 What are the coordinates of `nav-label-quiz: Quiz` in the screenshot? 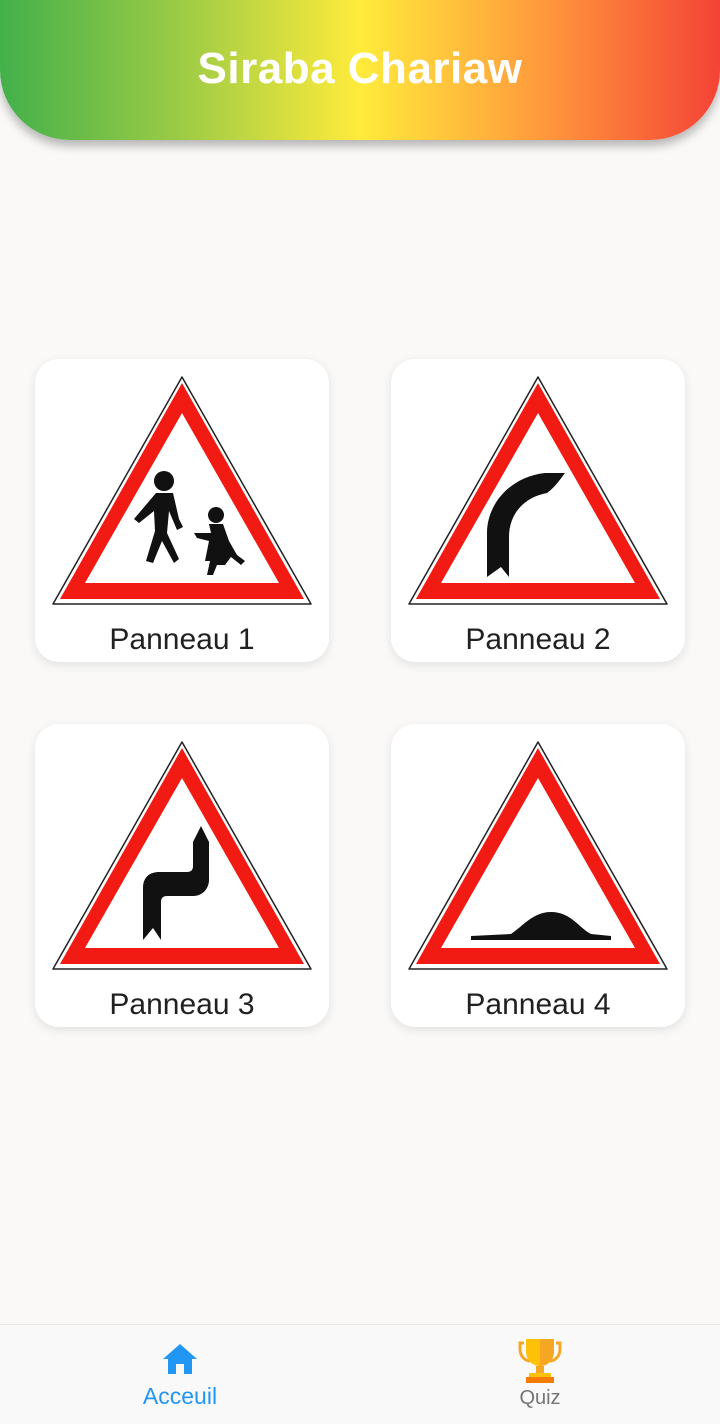 It's located at (540, 1398).